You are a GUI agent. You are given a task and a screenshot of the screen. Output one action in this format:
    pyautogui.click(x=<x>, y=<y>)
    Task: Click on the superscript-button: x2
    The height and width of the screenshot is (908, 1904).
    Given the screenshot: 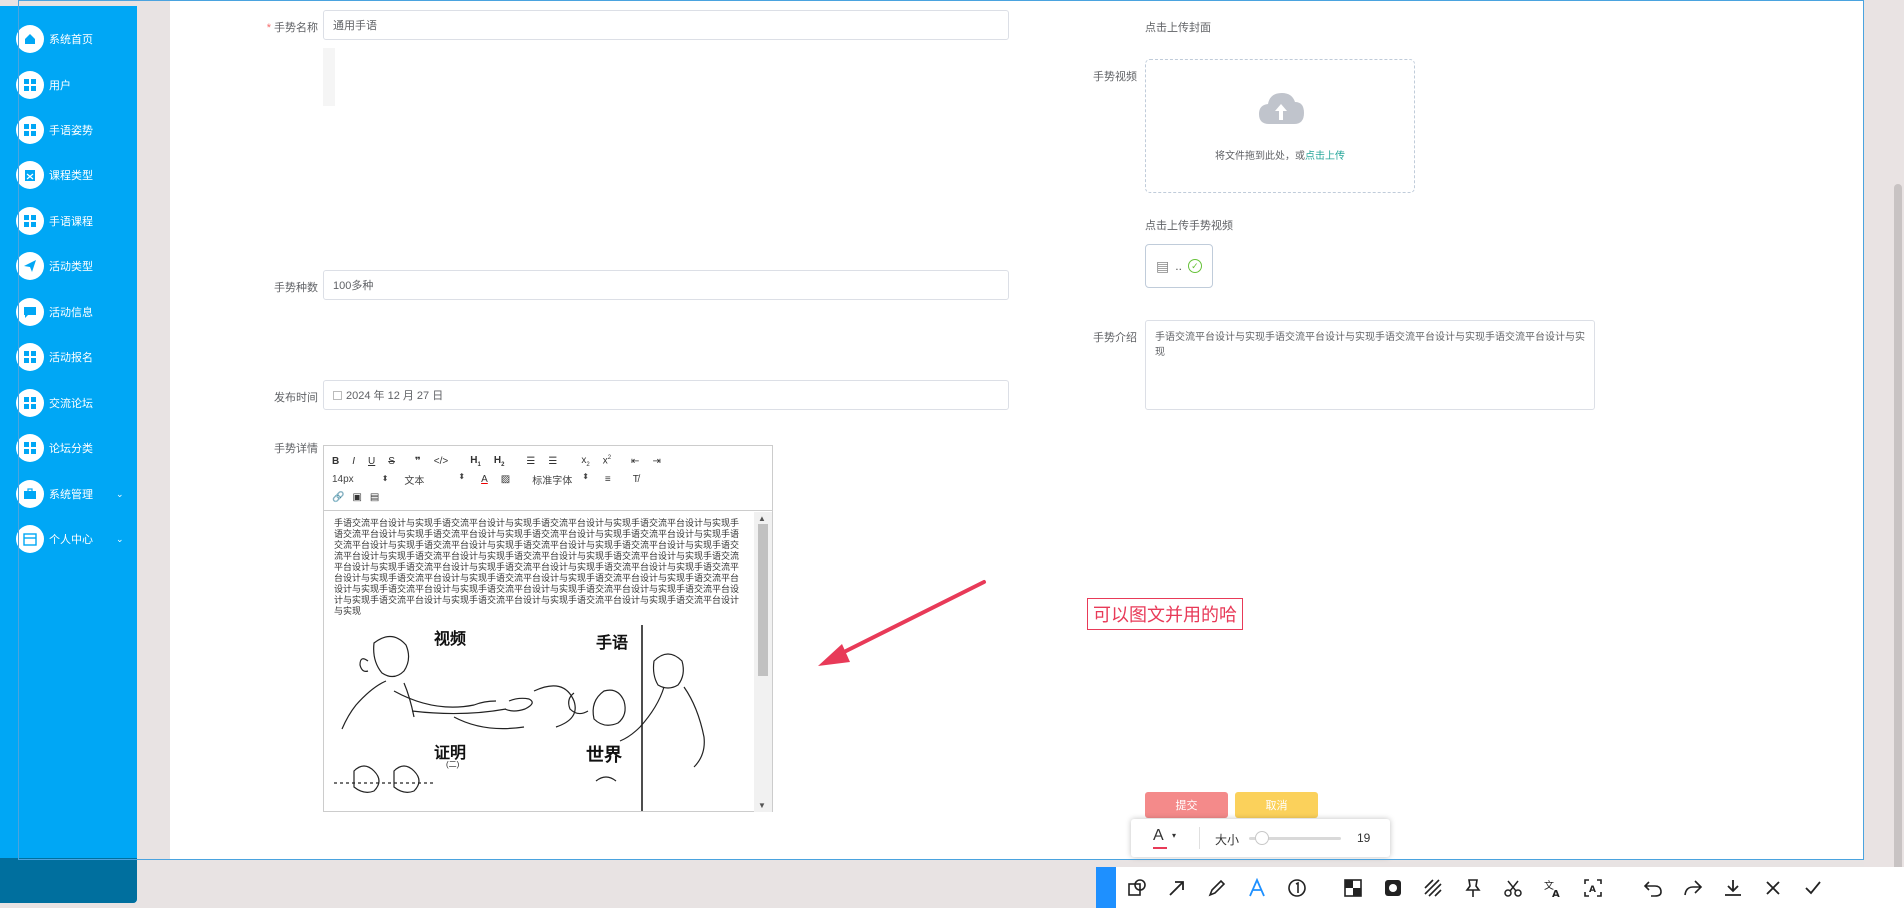 What is the action you would take?
    pyautogui.click(x=607, y=460)
    